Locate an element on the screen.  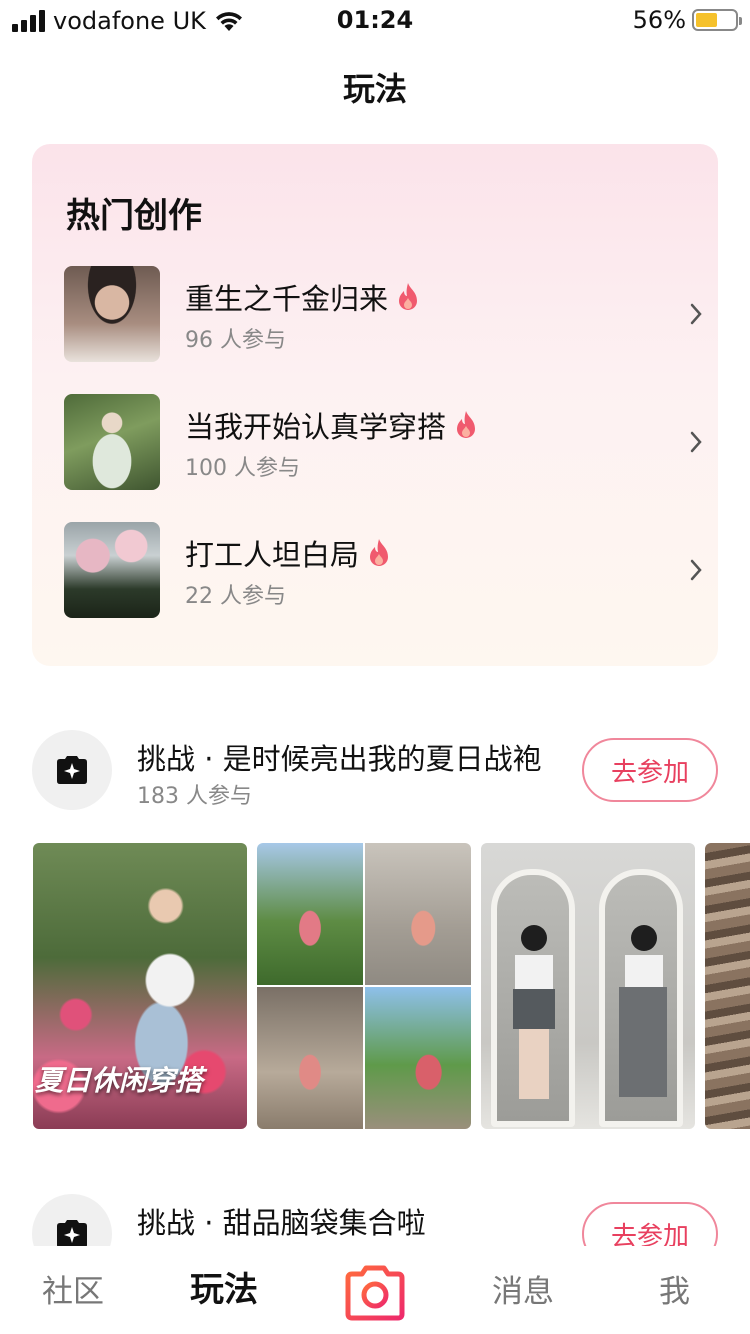
gallery-caption: 夏日休闲穿搭 is located at coordinates (119, 1080).